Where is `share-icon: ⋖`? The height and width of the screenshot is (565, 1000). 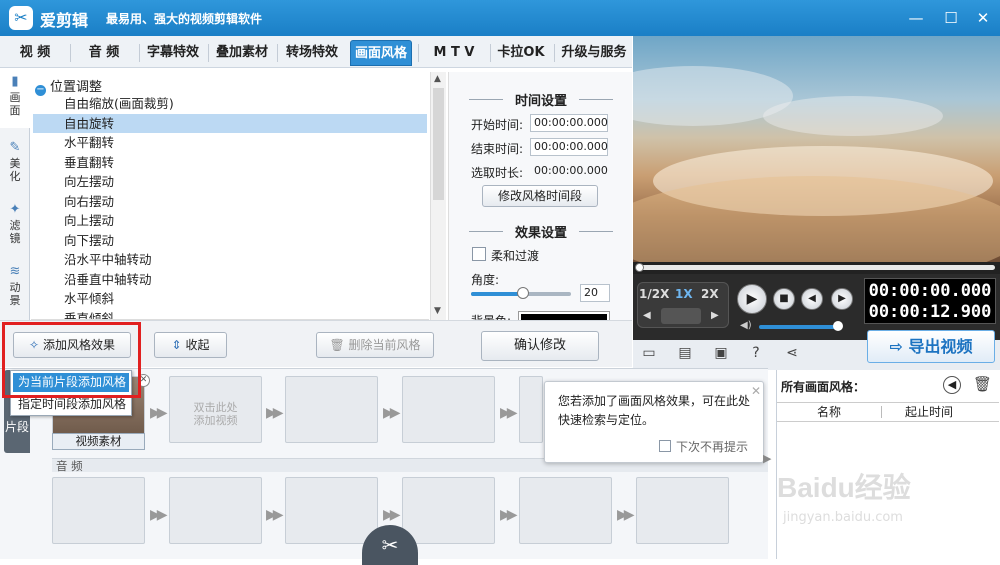
share-icon: ⋖ is located at coordinates (792, 354).